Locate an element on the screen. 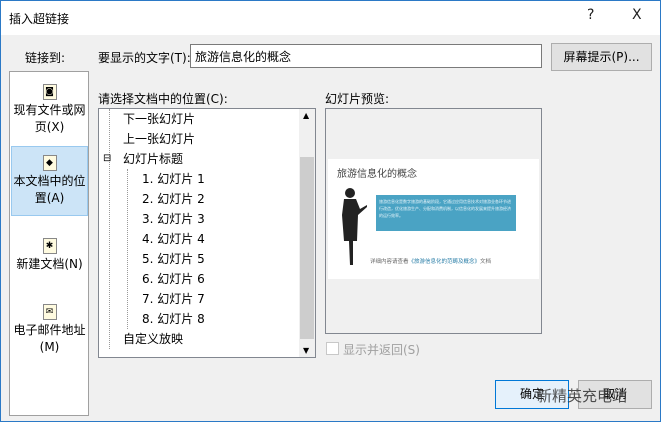 The height and width of the screenshot is (422, 661). link-to-label: 链接到: is located at coordinates (45, 58).